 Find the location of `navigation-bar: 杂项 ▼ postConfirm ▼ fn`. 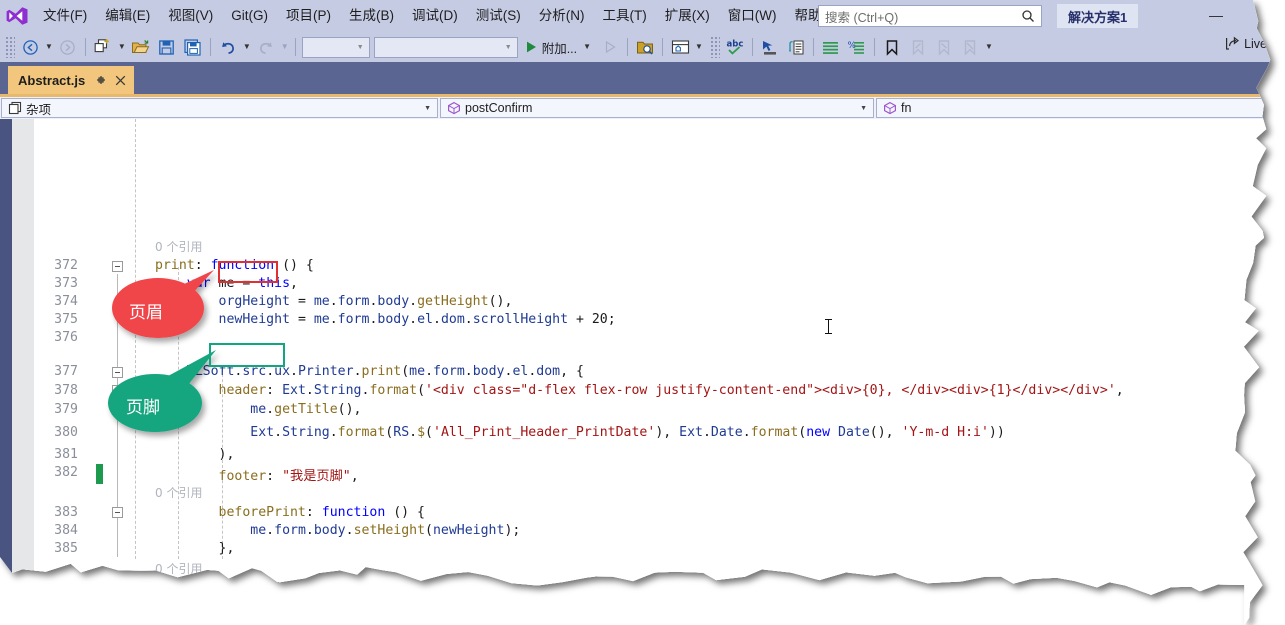

navigation-bar: 杂项 ▼ postConfirm ▼ fn is located at coordinates (642, 108).